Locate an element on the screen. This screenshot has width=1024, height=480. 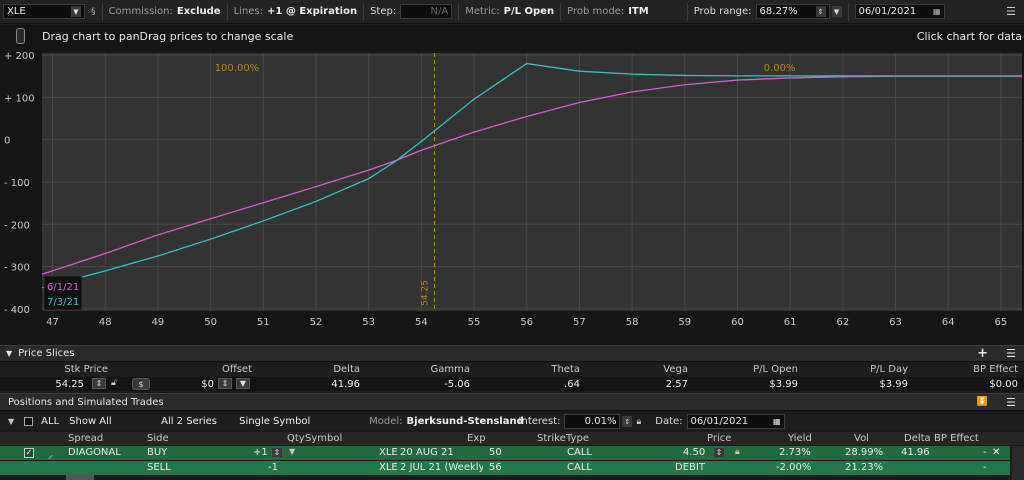
date-field: 06/01/2021 ▦ is located at coordinates (899, 11).